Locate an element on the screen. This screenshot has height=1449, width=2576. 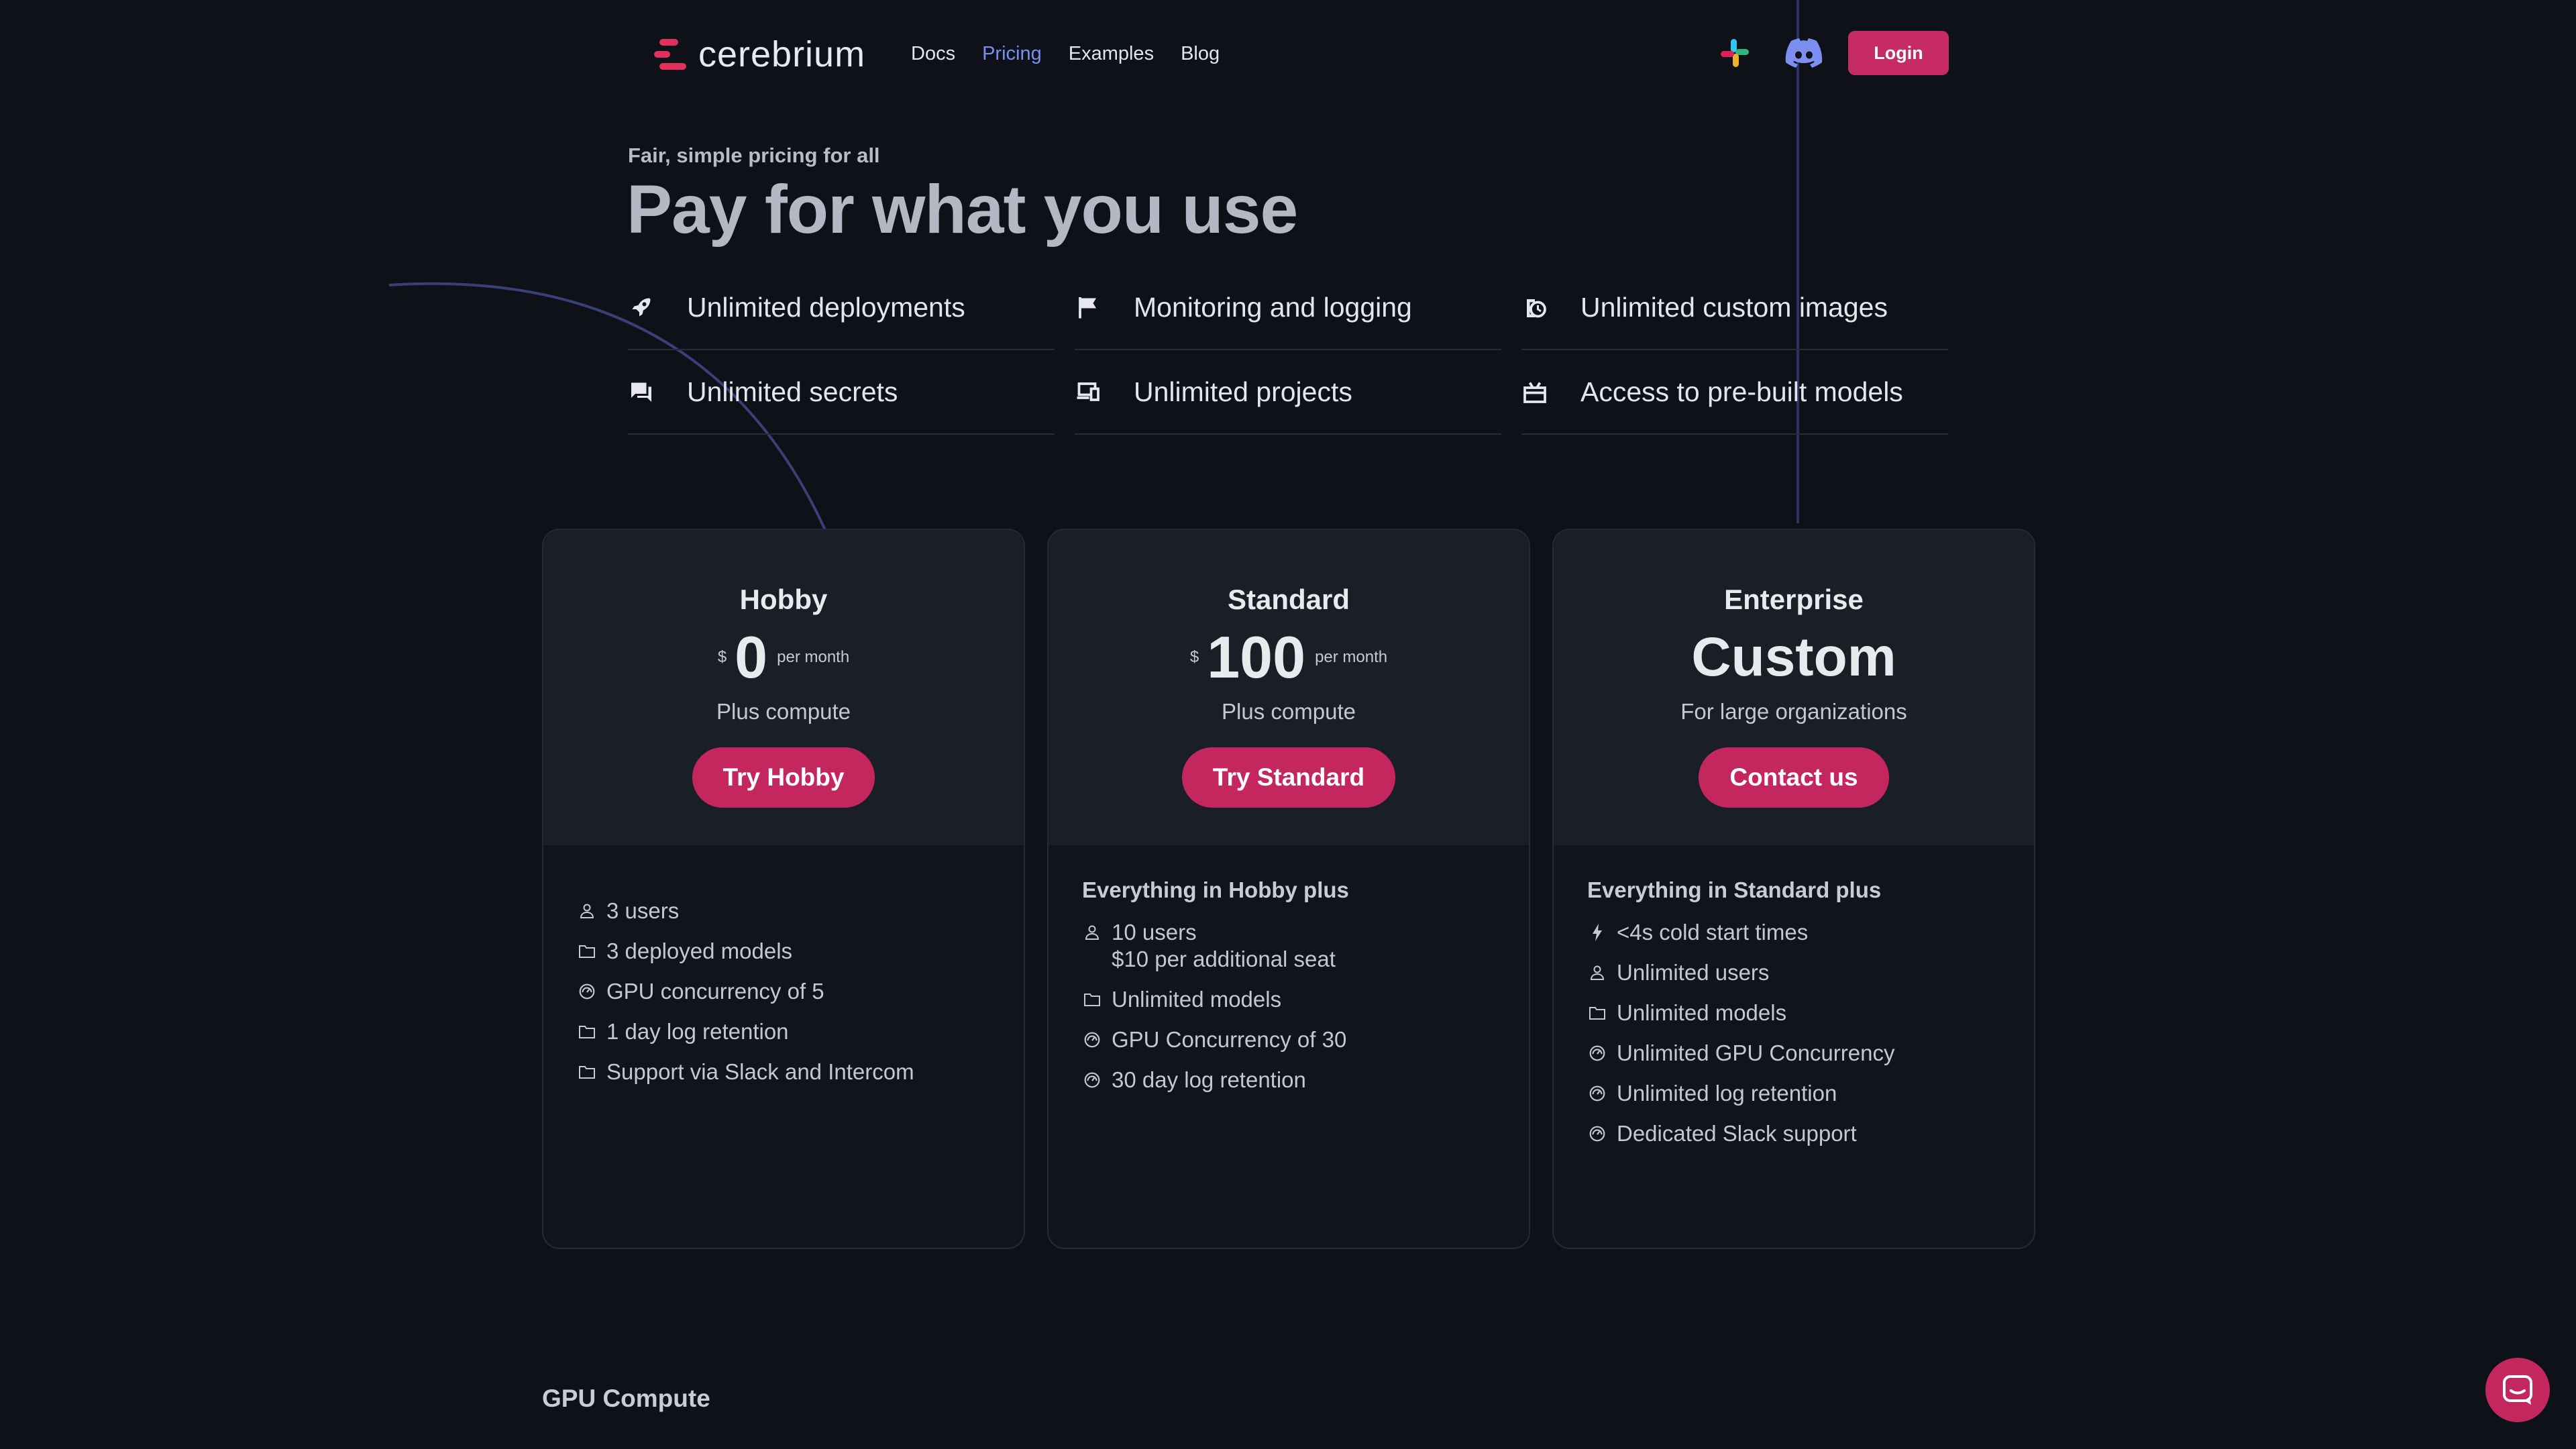
flag-icon is located at coordinates (1088, 307).